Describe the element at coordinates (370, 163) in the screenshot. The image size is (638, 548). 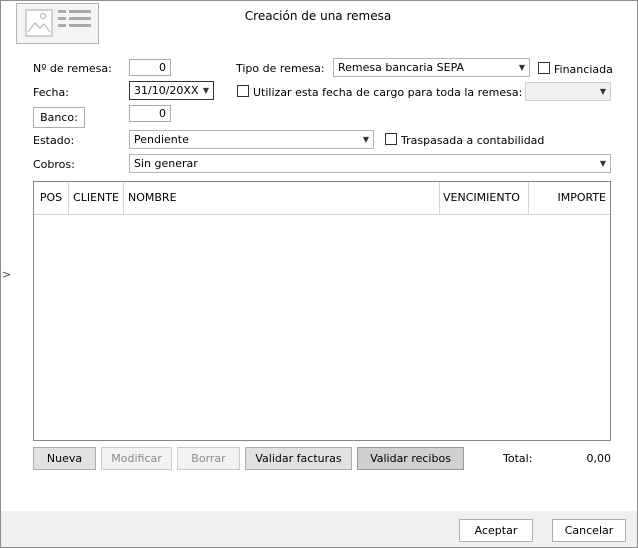
I see `cobros-select: Sin generar ▼` at that location.